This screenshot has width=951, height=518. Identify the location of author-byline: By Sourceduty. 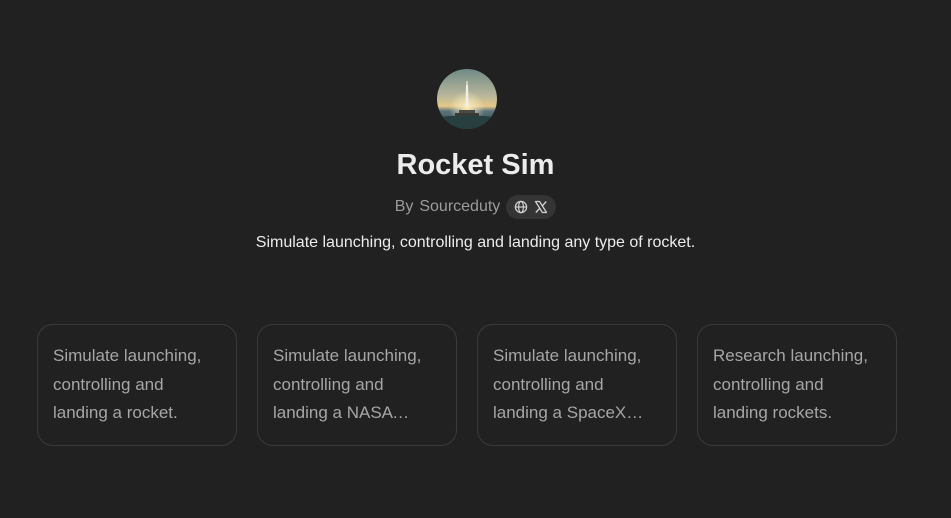
(475, 207).